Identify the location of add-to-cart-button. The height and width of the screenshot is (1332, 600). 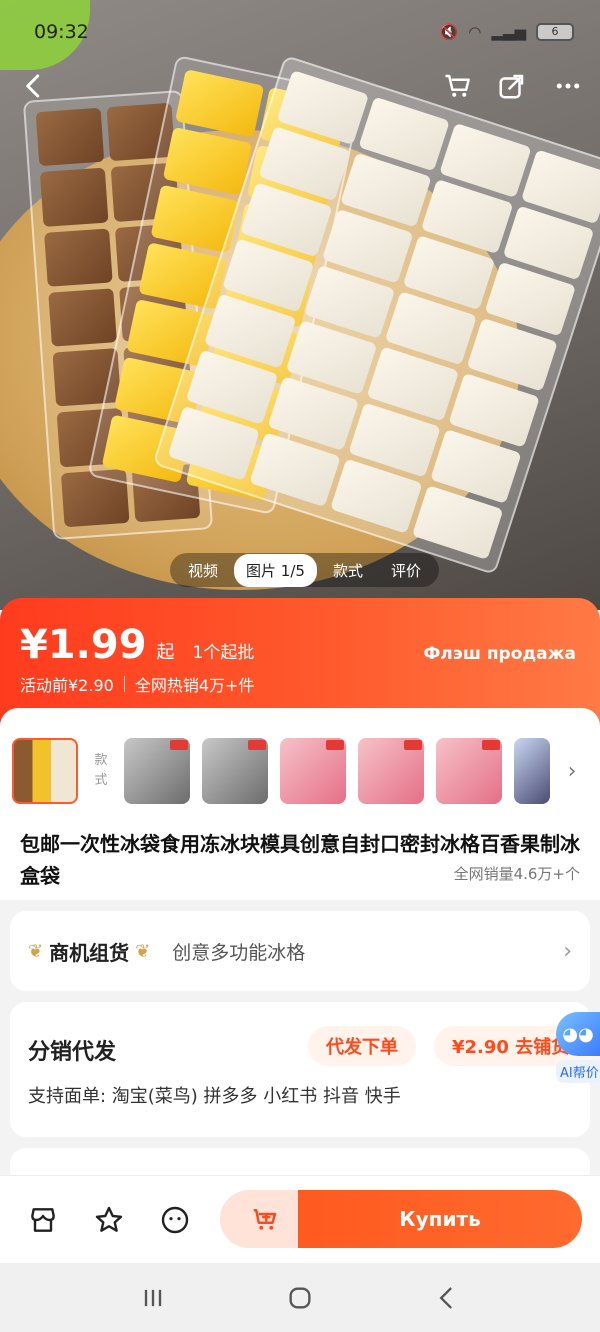
(265, 1219).